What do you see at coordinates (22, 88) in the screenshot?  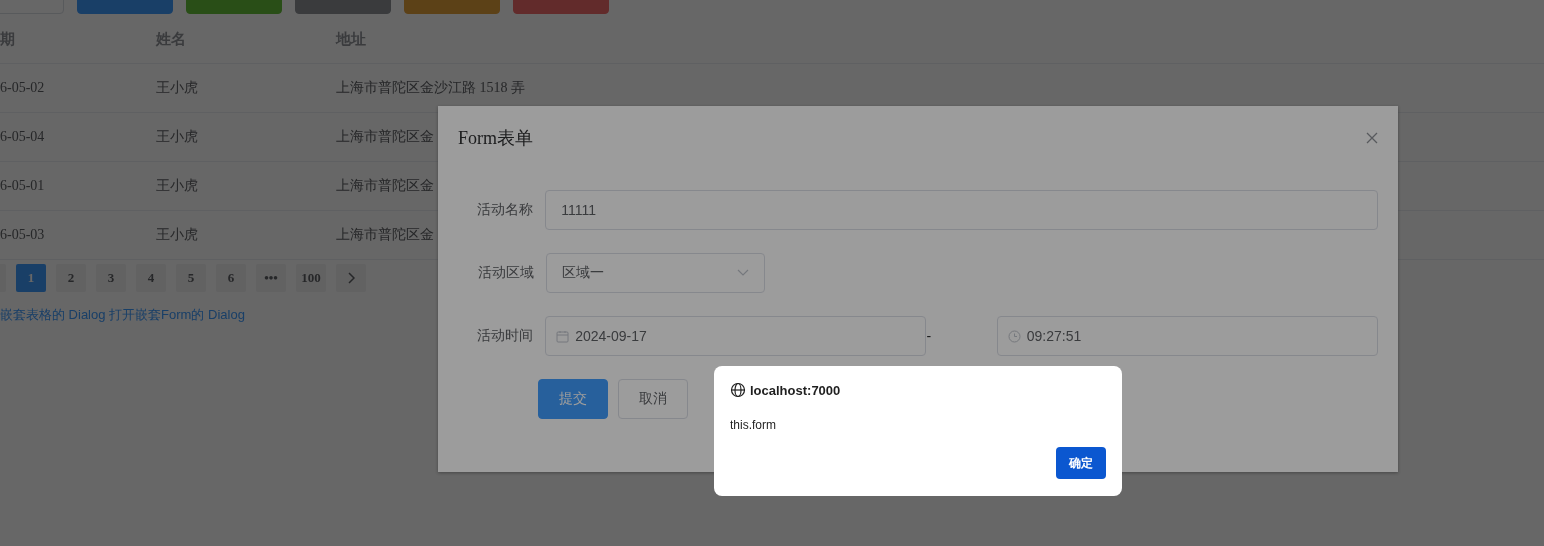 I see `table-cell: 6-05-02` at bounding box center [22, 88].